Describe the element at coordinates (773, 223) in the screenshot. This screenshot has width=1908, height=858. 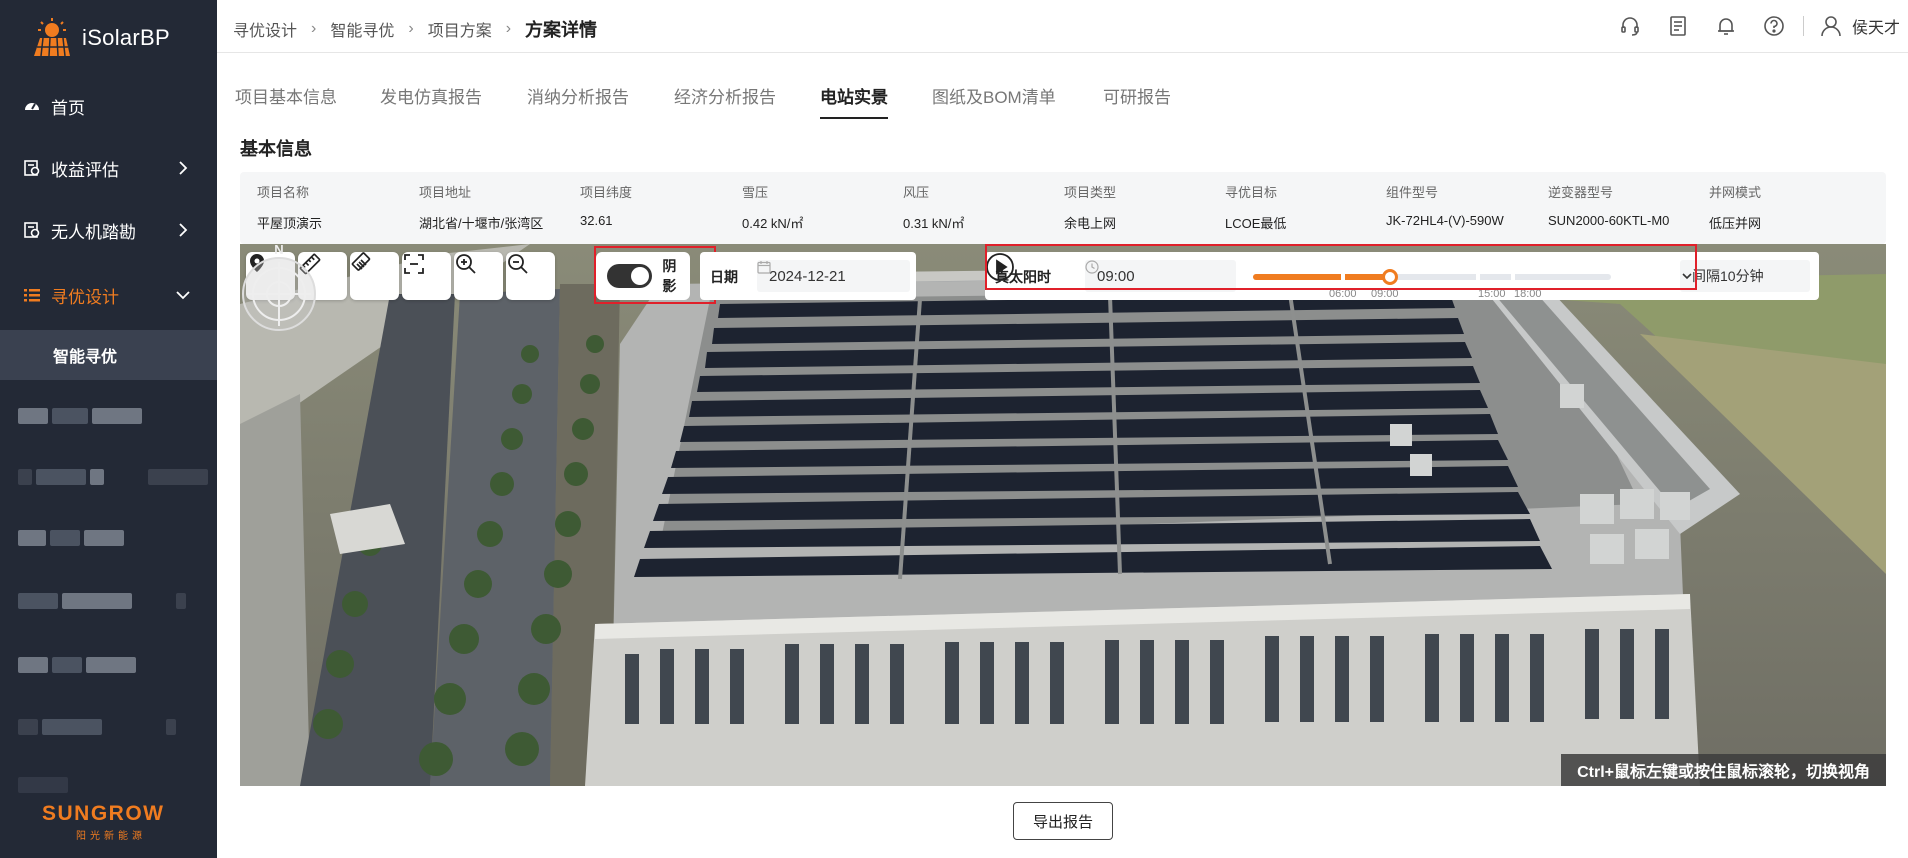
I see `info-value: 0.42 kN/㎡` at that location.